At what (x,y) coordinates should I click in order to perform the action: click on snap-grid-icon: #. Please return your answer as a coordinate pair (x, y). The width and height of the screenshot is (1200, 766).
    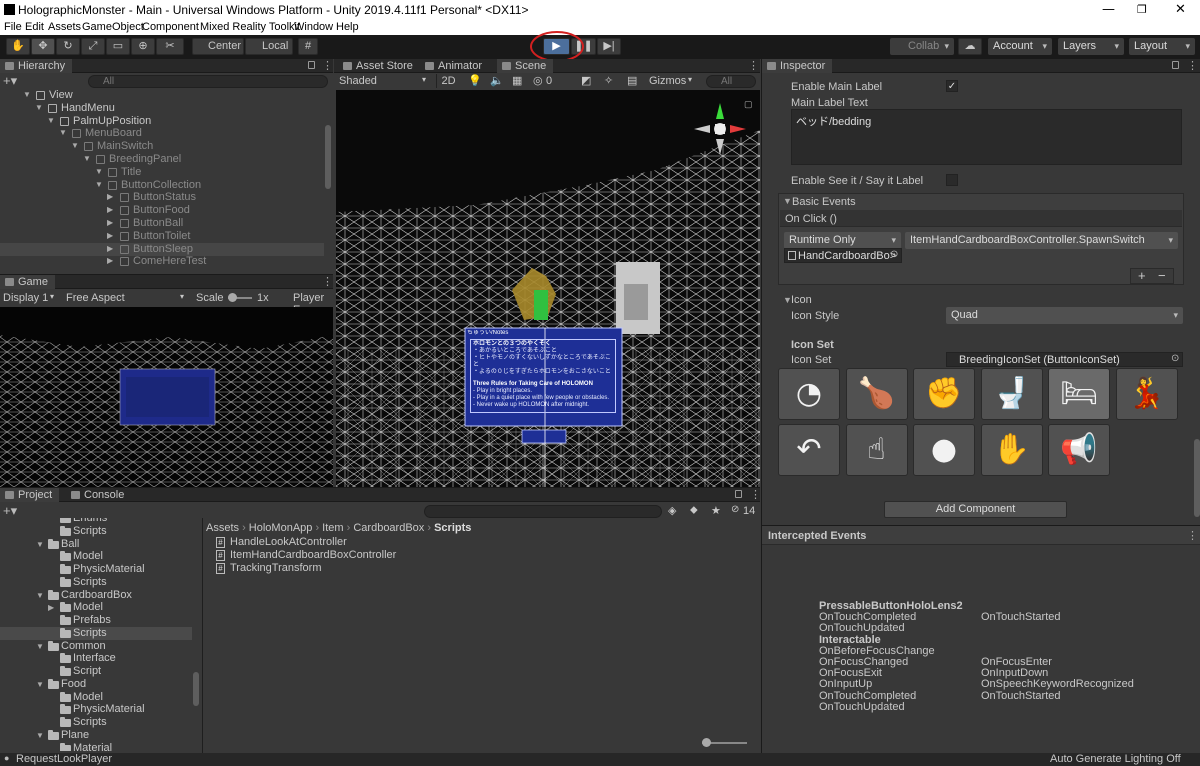
    Looking at the image, I should click on (308, 46).